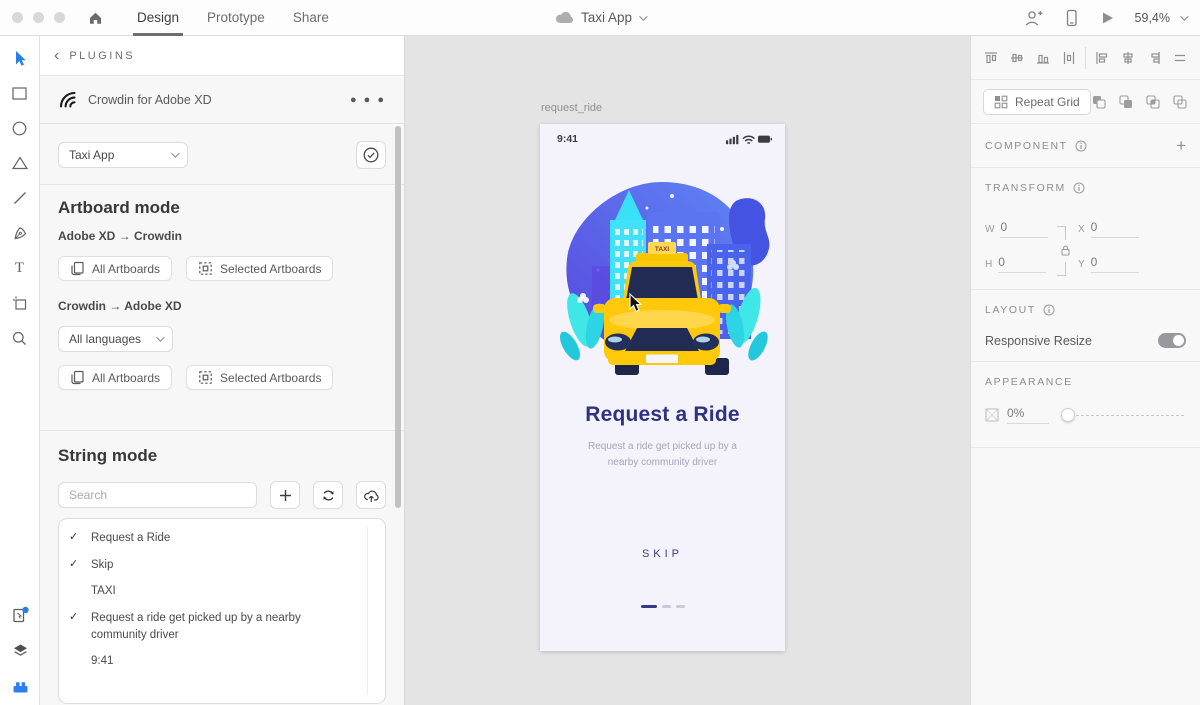  What do you see at coordinates (1102, 58) in the screenshot?
I see `align-left-icon` at bounding box center [1102, 58].